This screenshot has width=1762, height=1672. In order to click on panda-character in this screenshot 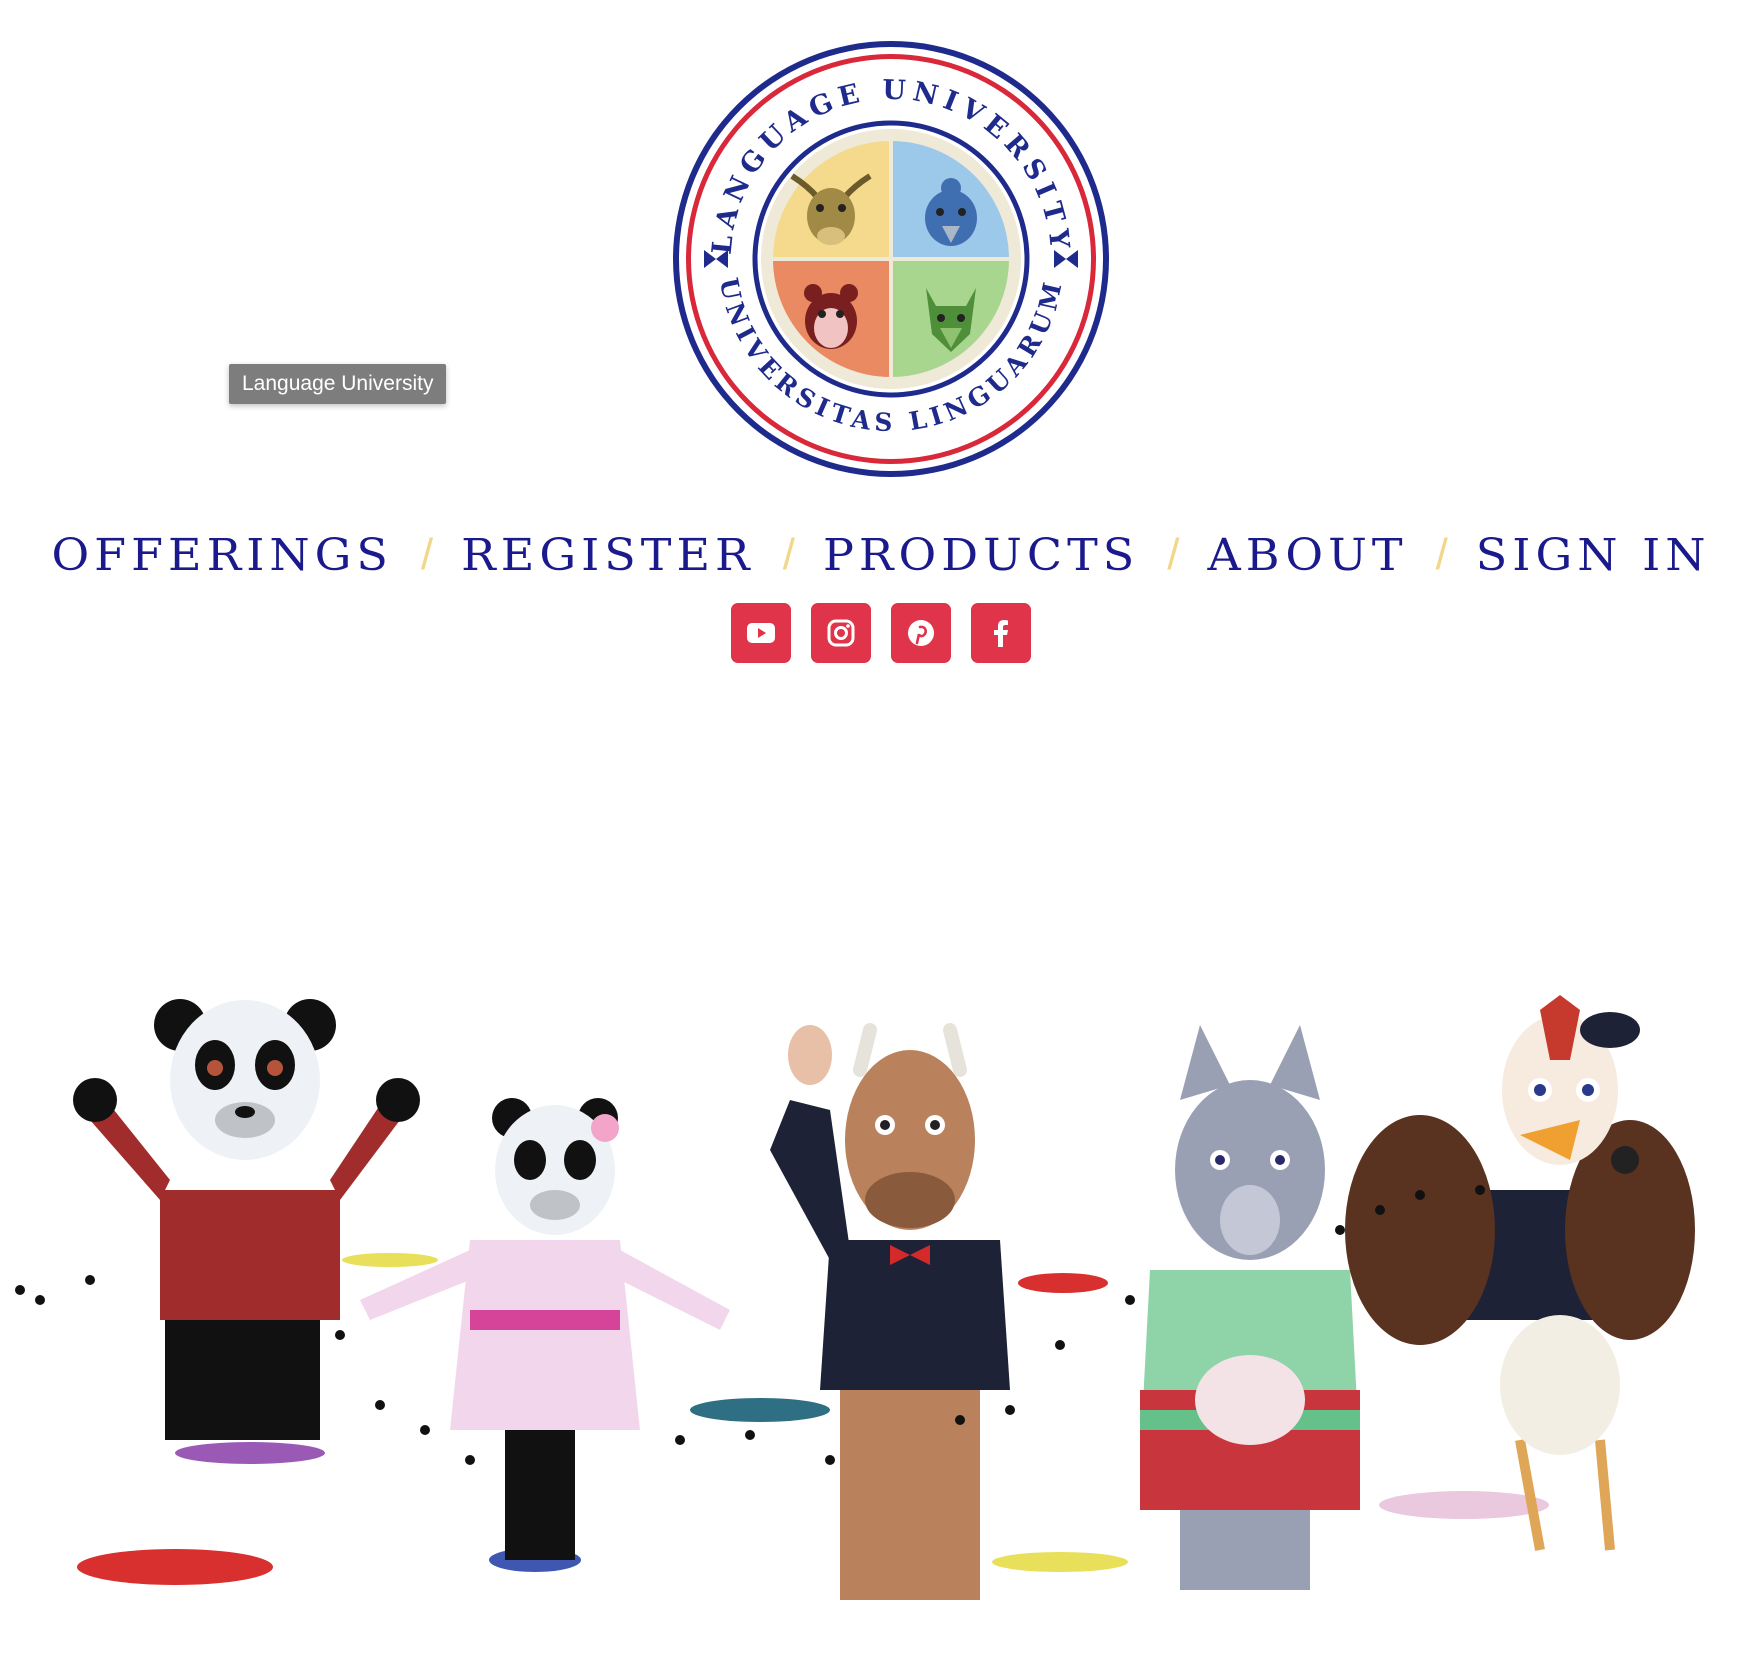, I will do `click(246, 1219)`.